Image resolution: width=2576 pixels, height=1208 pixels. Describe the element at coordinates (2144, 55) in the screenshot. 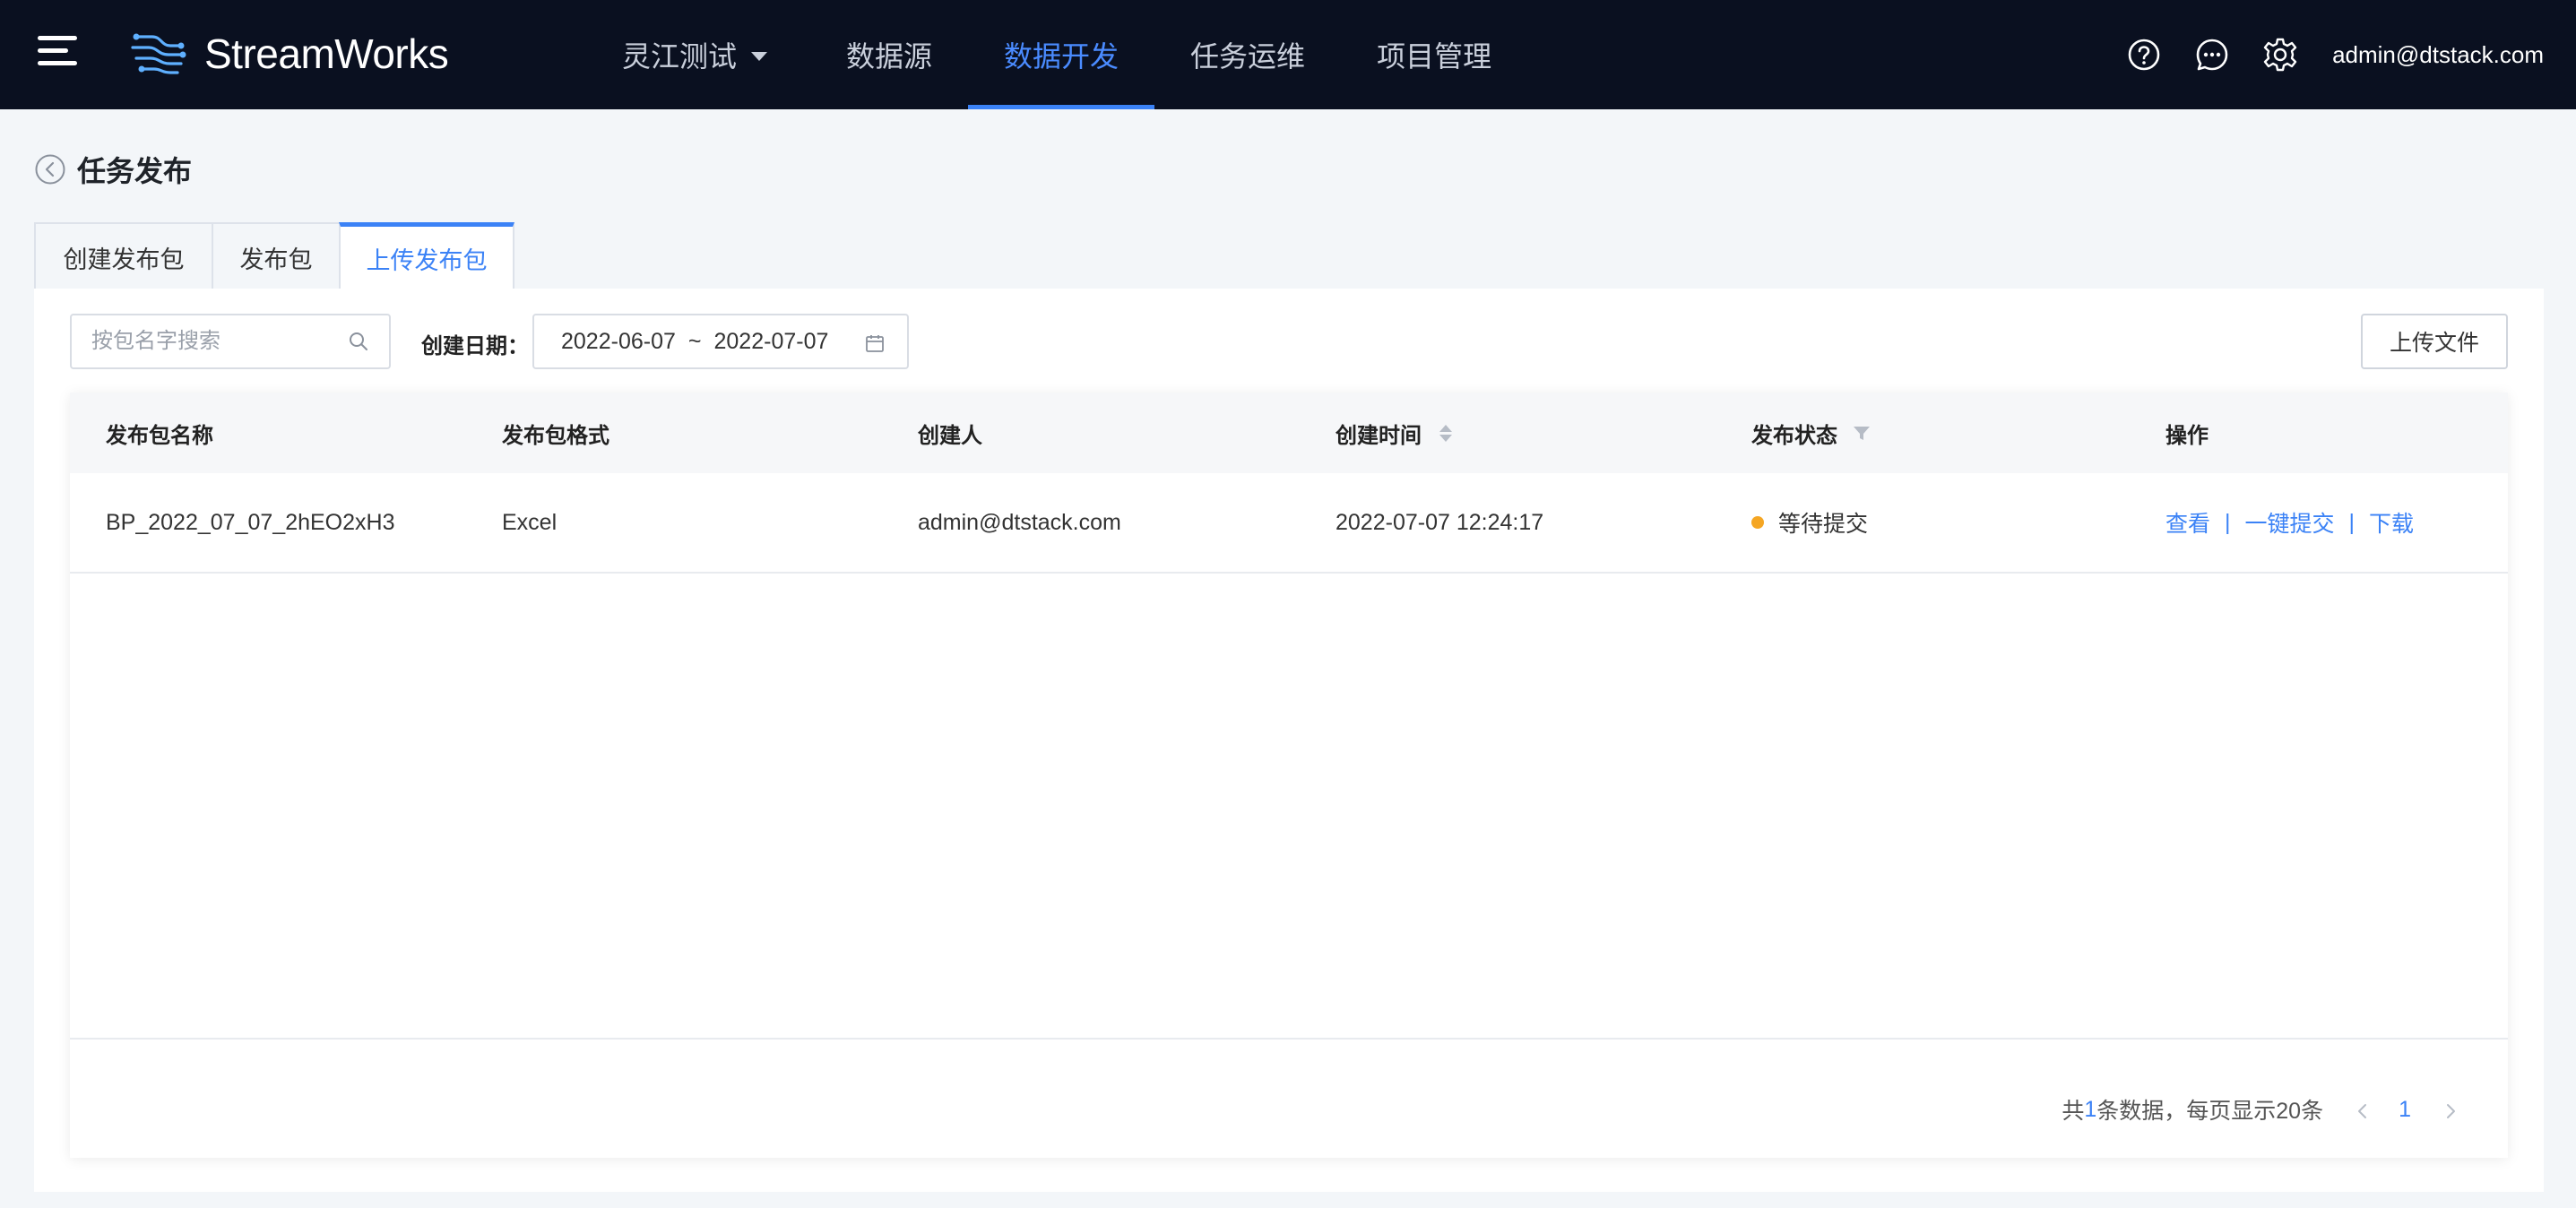

I see `help-icon` at that location.